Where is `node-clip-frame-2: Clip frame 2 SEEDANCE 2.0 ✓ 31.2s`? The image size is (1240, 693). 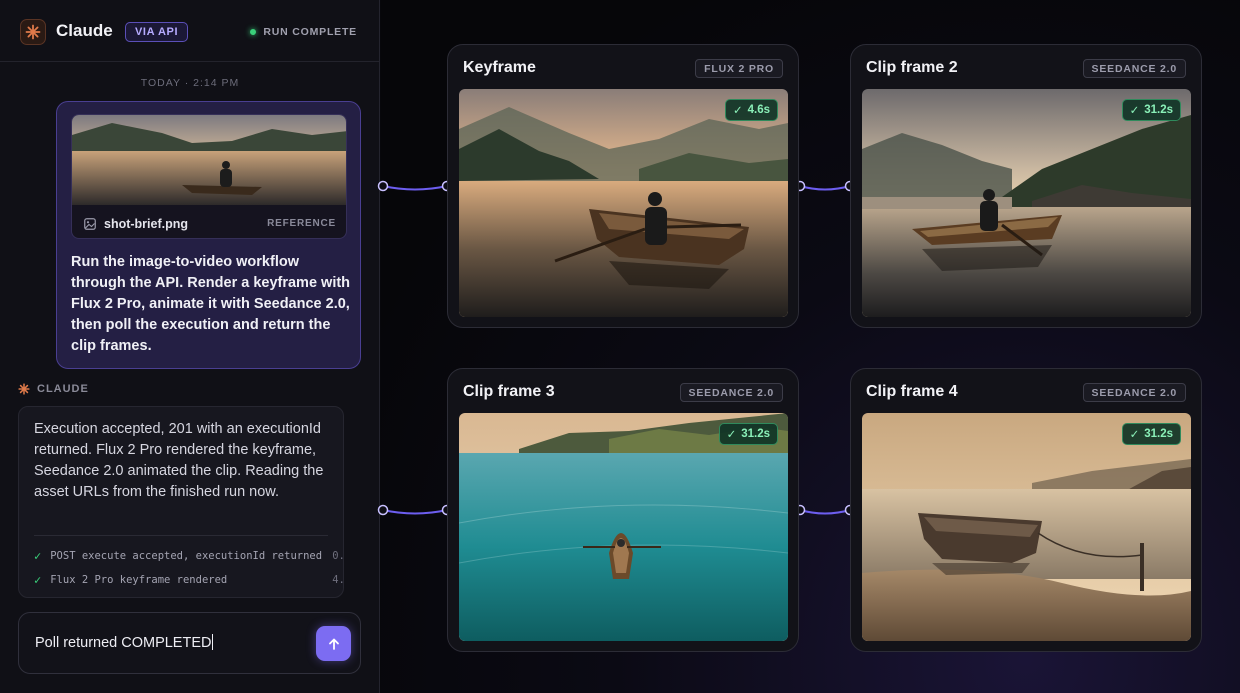
node-clip-frame-2: Clip frame 2 SEEDANCE 2.0 ✓ 31.2s is located at coordinates (1026, 186).